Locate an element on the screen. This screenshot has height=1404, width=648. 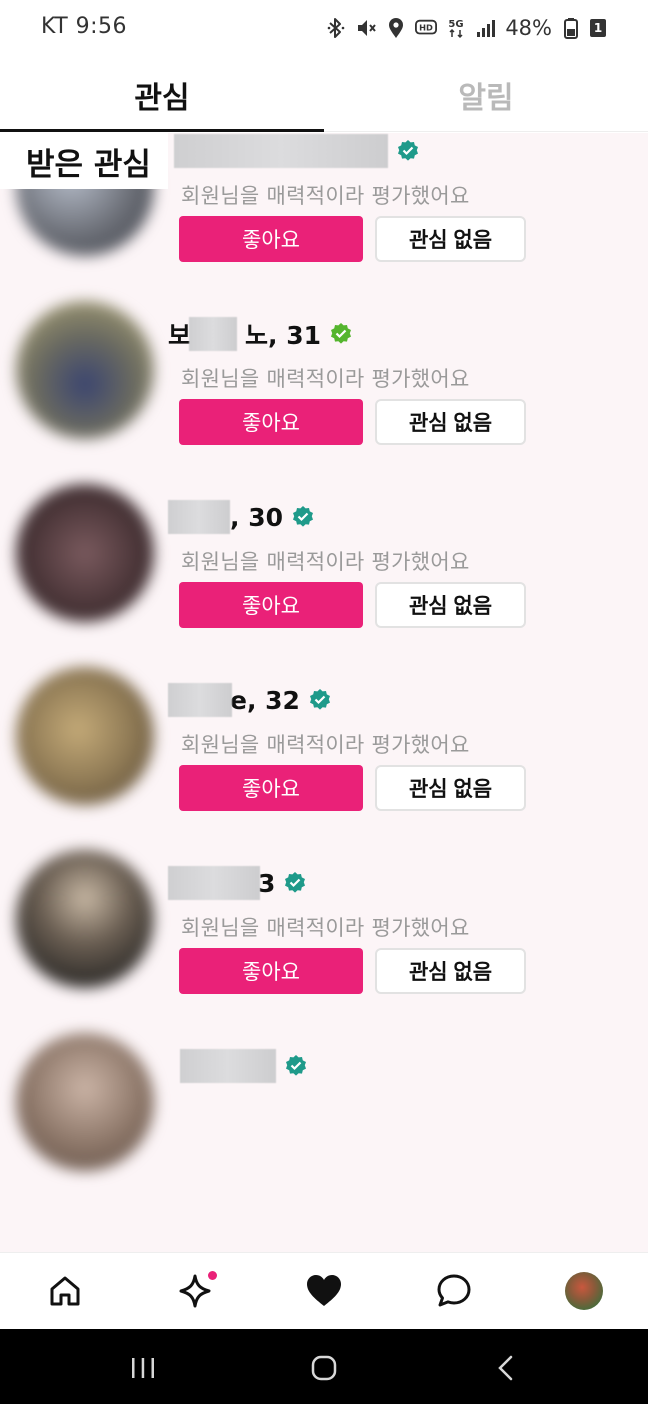
status-bar: KT 9:56 HD 5G 48% 1 is located at coordinates (324, 29).